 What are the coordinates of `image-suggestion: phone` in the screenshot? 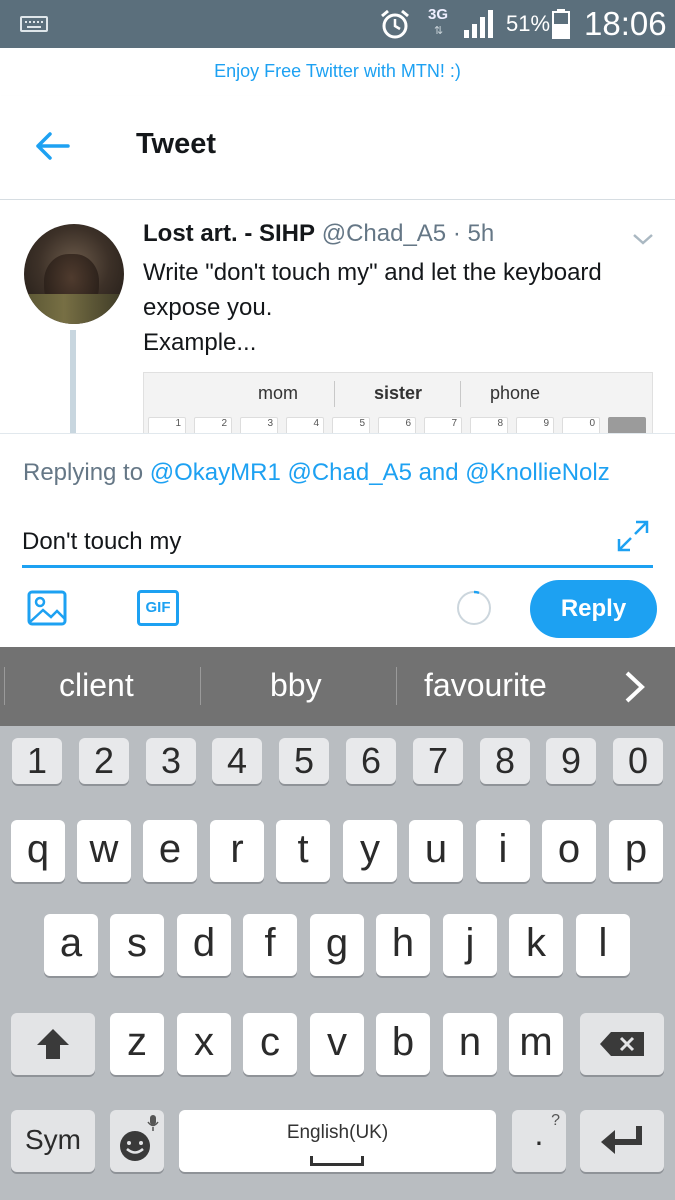 It's located at (515, 393).